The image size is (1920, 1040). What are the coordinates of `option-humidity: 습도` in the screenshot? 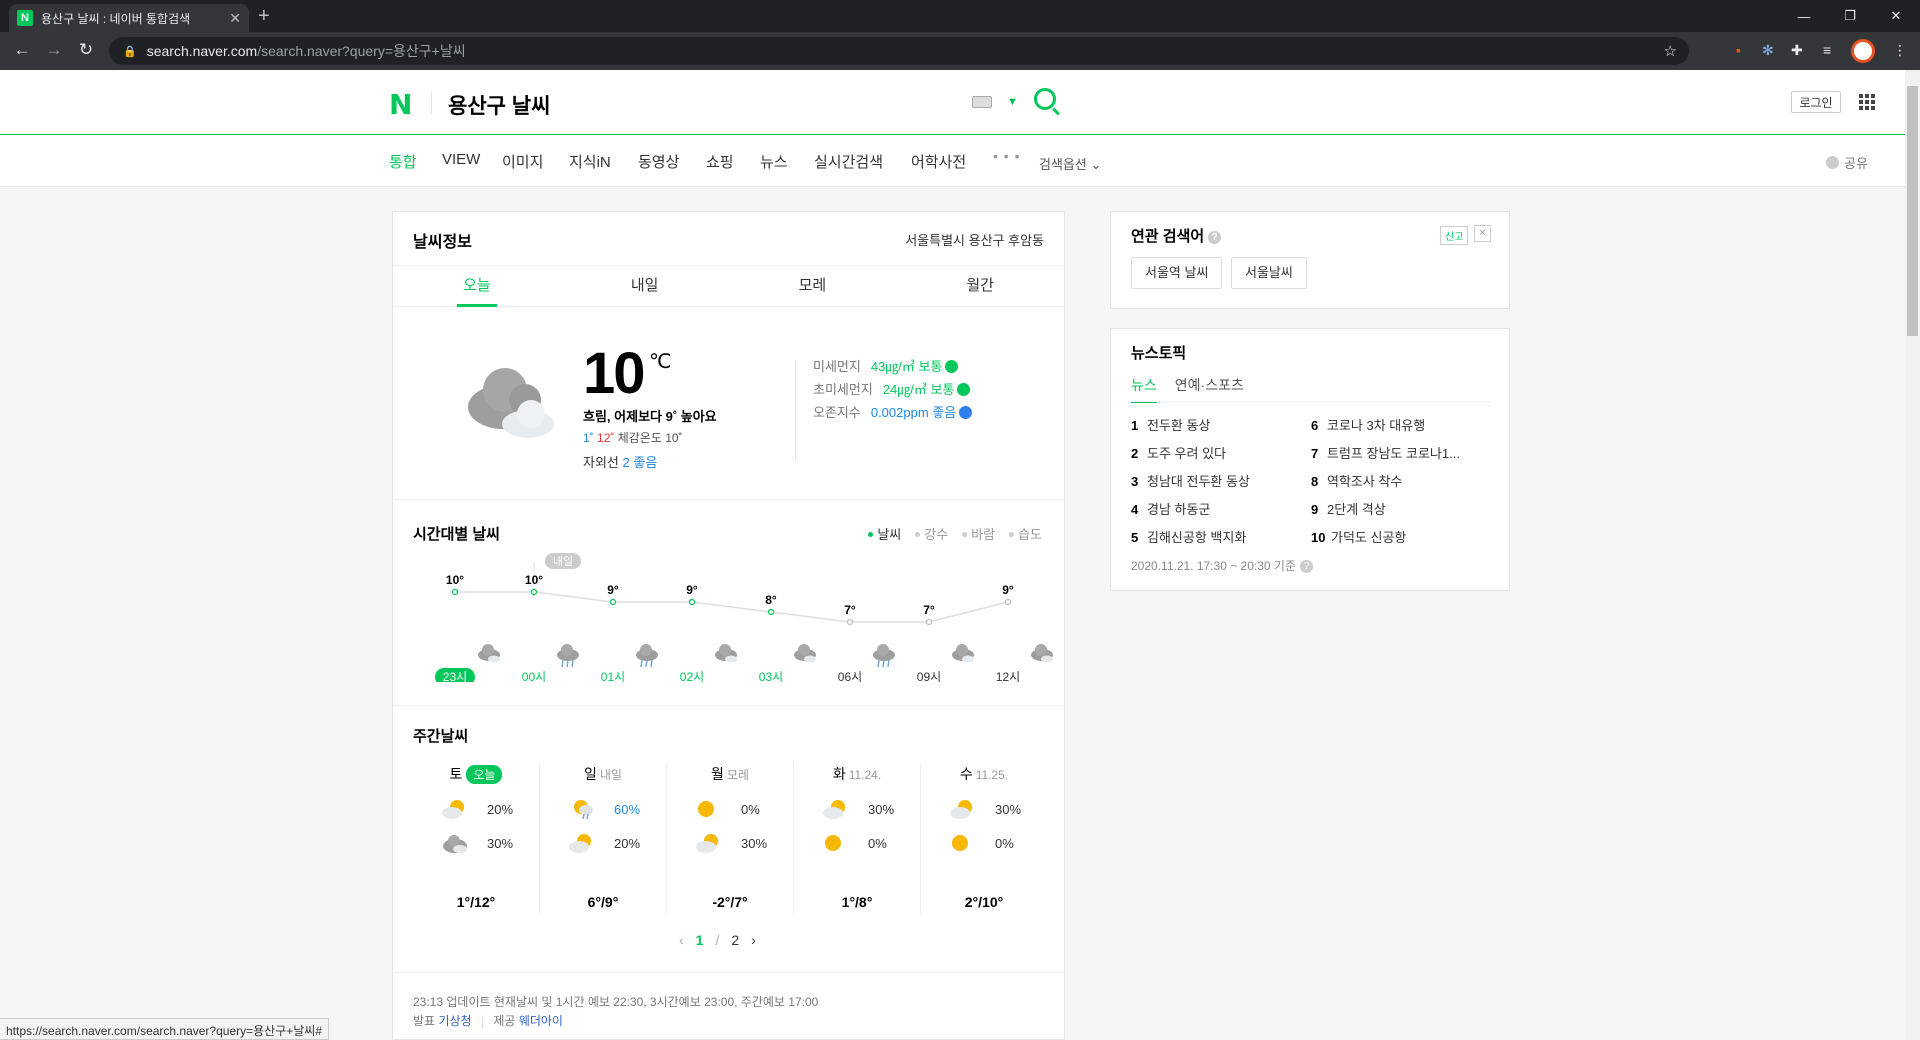 It's located at (1025, 533).